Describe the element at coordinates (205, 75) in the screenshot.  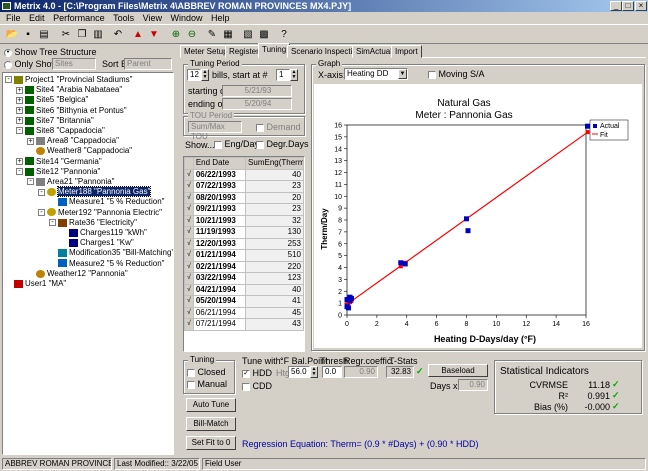
I see `bills-stepper: ▲ ▼` at that location.